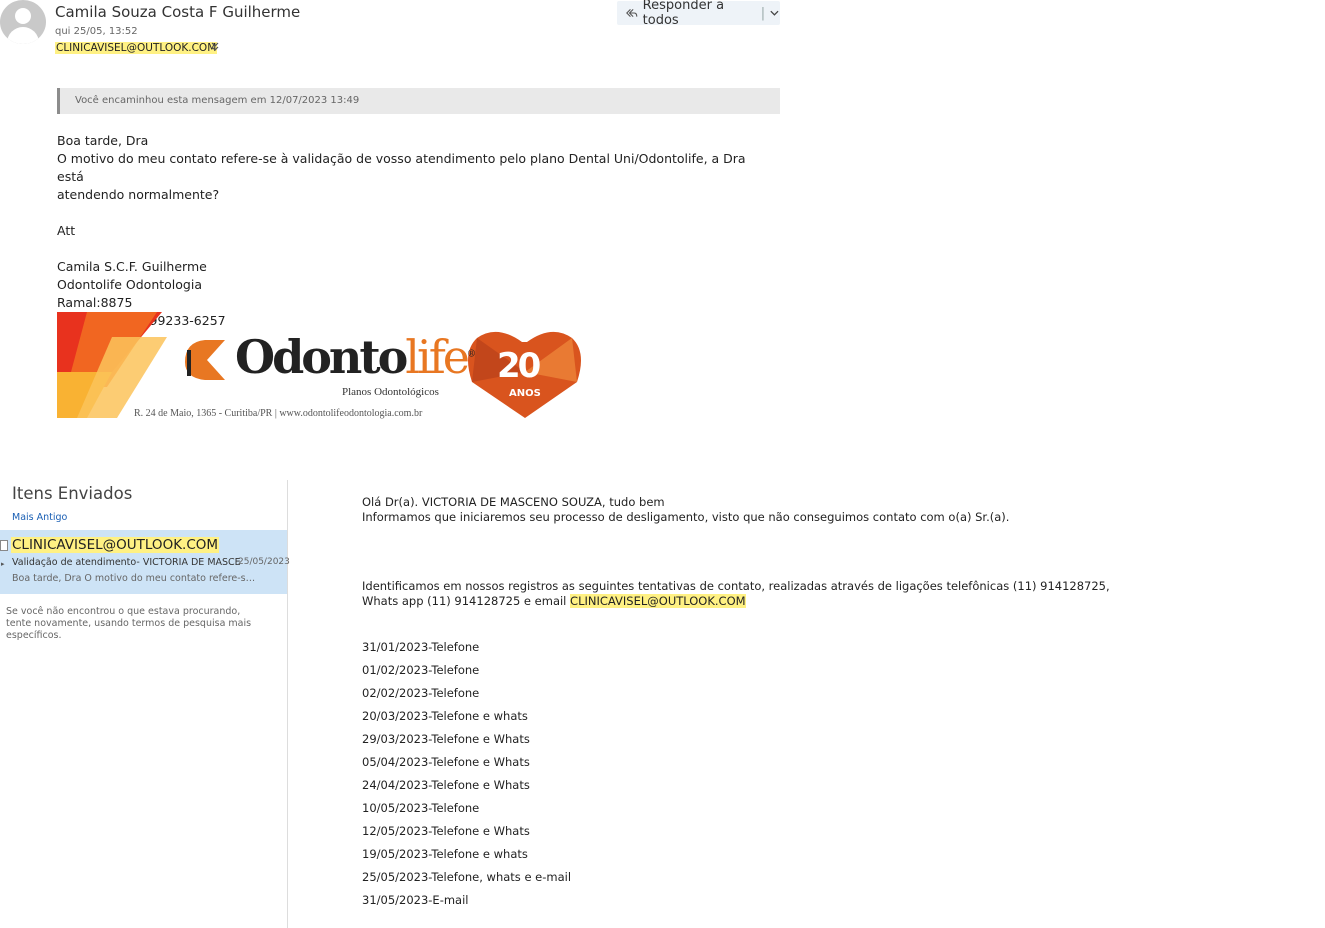 This screenshot has height=928, width=1325. Describe the element at coordinates (421, 808) in the screenshot. I see `attempt-item: 10/05/2023-Telefone` at that location.